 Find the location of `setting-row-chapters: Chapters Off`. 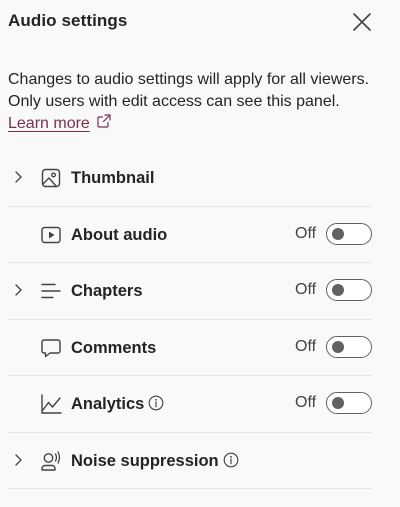

setting-row-chapters: Chapters Off is located at coordinates (190, 291).